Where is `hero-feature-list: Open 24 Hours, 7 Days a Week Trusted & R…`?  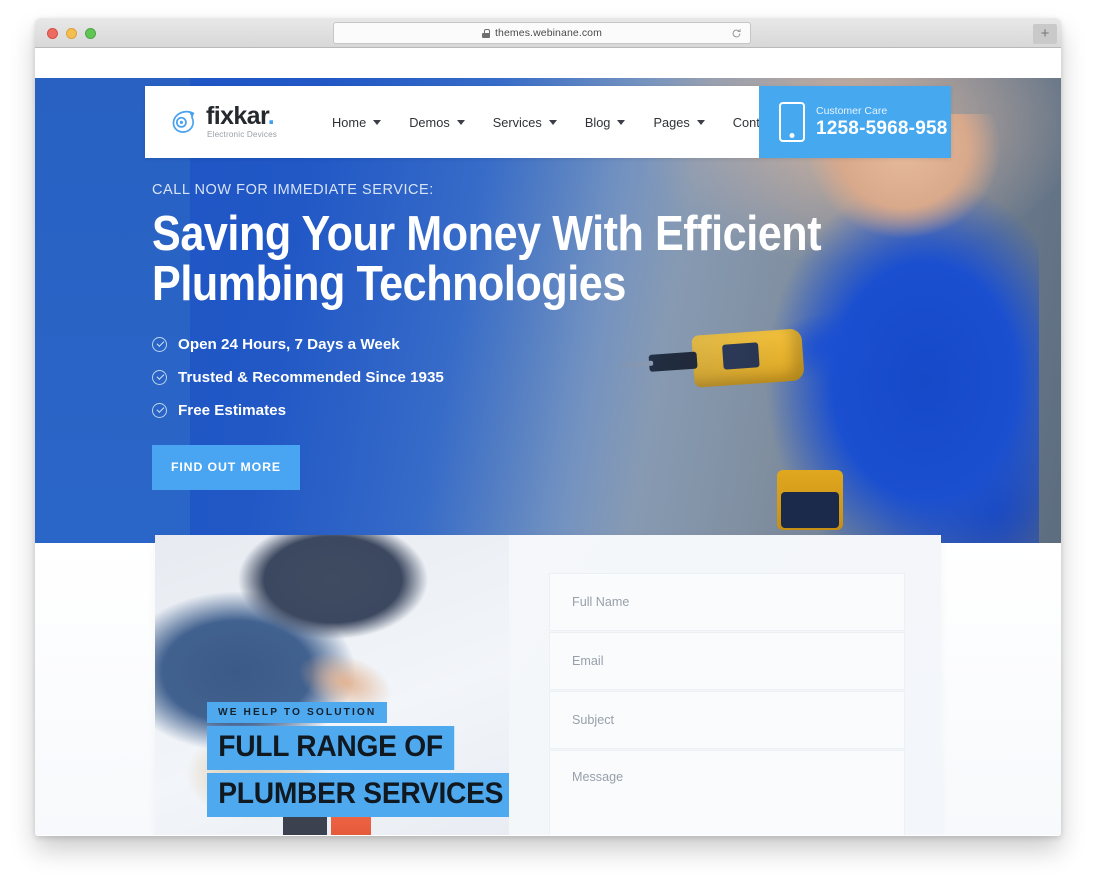
hero-feature-list: Open 24 Hours, 7 Days a Week Trusted & R… is located at coordinates (532, 377).